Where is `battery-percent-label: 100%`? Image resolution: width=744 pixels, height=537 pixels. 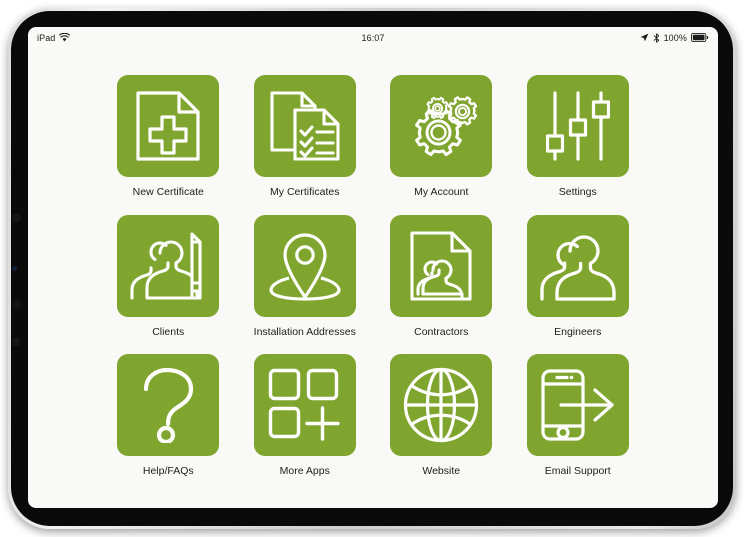
battery-percent-label: 100% is located at coordinates (675, 37).